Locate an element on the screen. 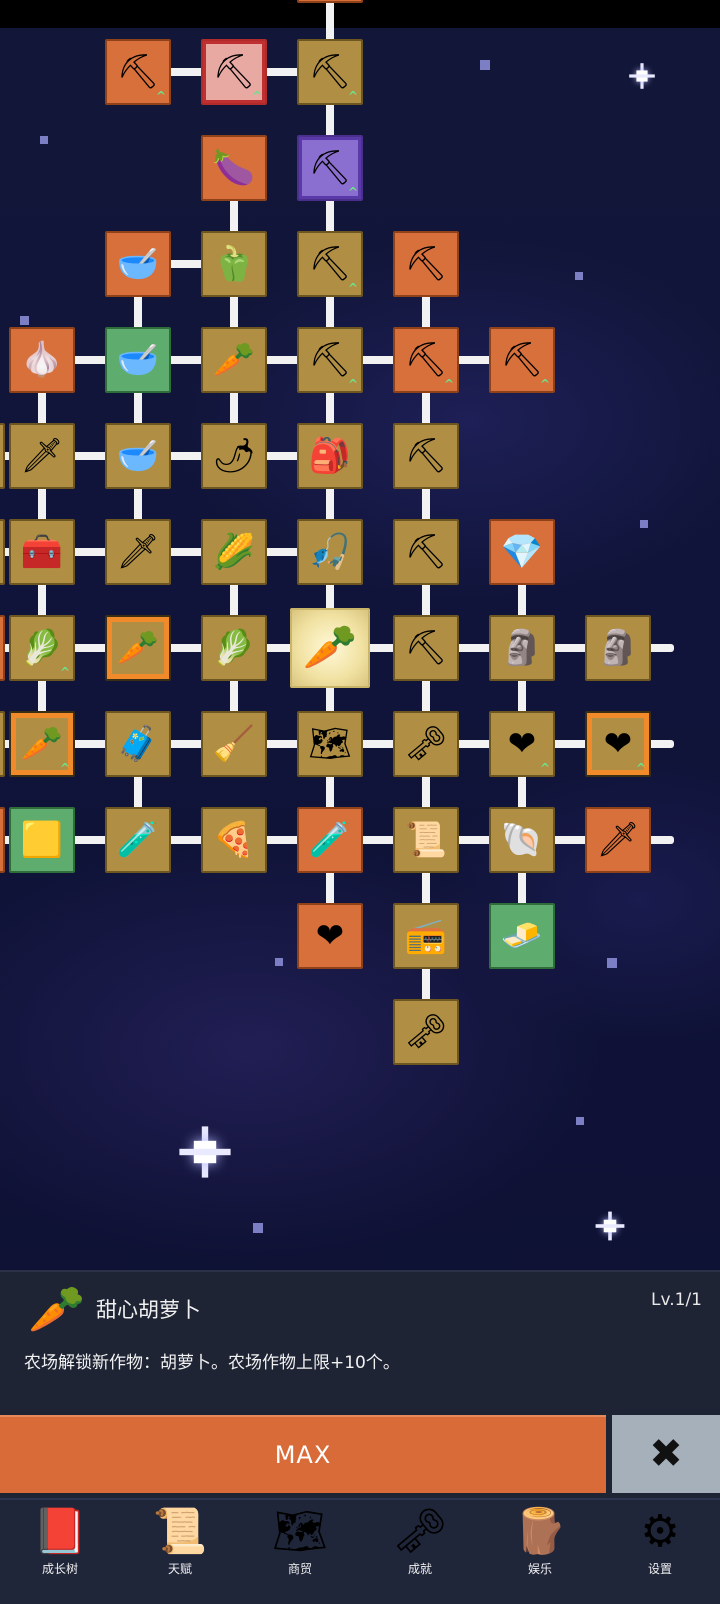 The width and height of the screenshot is (720, 1604). radish-icon: 🥕 is located at coordinates (234, 360).